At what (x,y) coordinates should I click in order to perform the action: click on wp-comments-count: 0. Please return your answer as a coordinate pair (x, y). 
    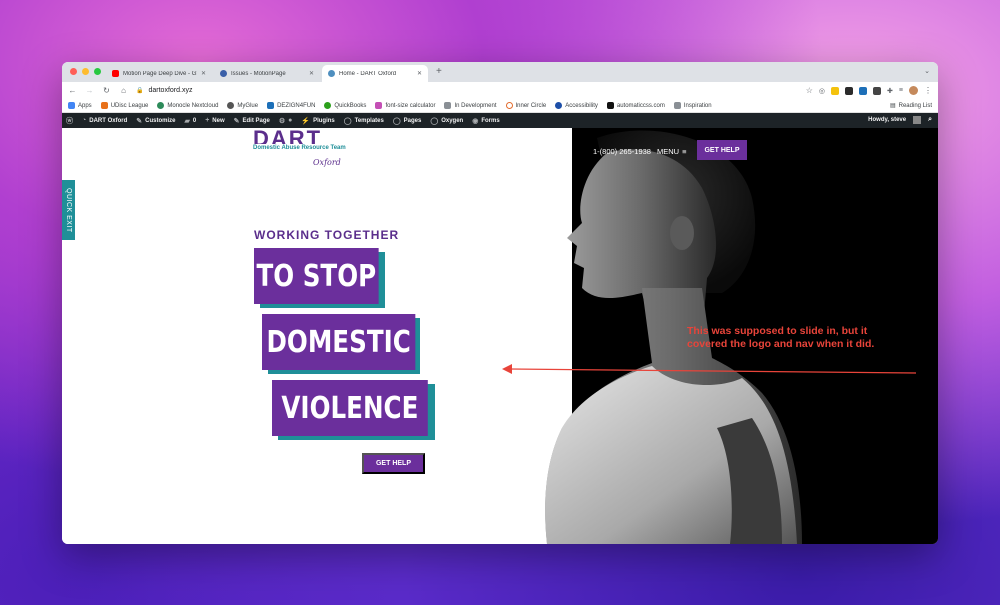
    Looking at the image, I should click on (194, 120).